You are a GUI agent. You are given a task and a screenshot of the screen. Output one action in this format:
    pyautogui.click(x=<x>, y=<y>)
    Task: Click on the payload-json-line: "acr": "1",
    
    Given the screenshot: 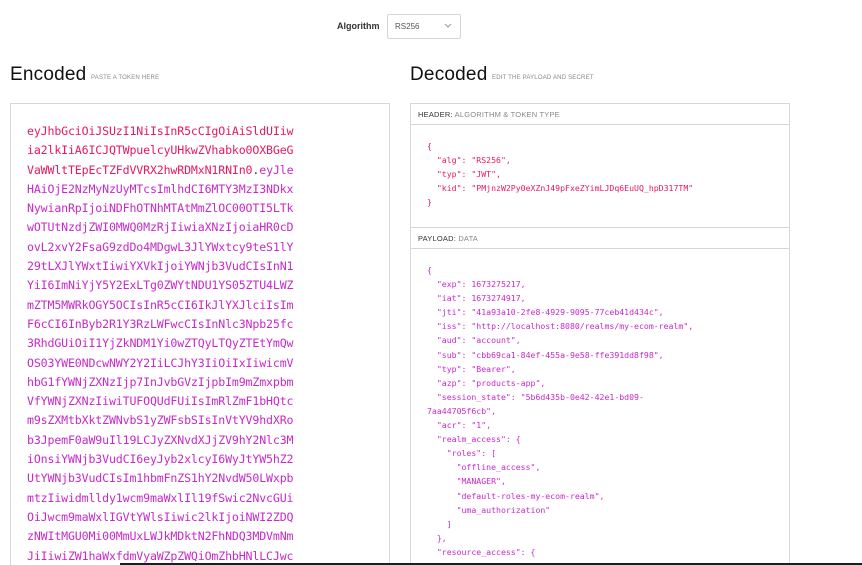 What is the action you would take?
    pyautogui.click(x=459, y=425)
    